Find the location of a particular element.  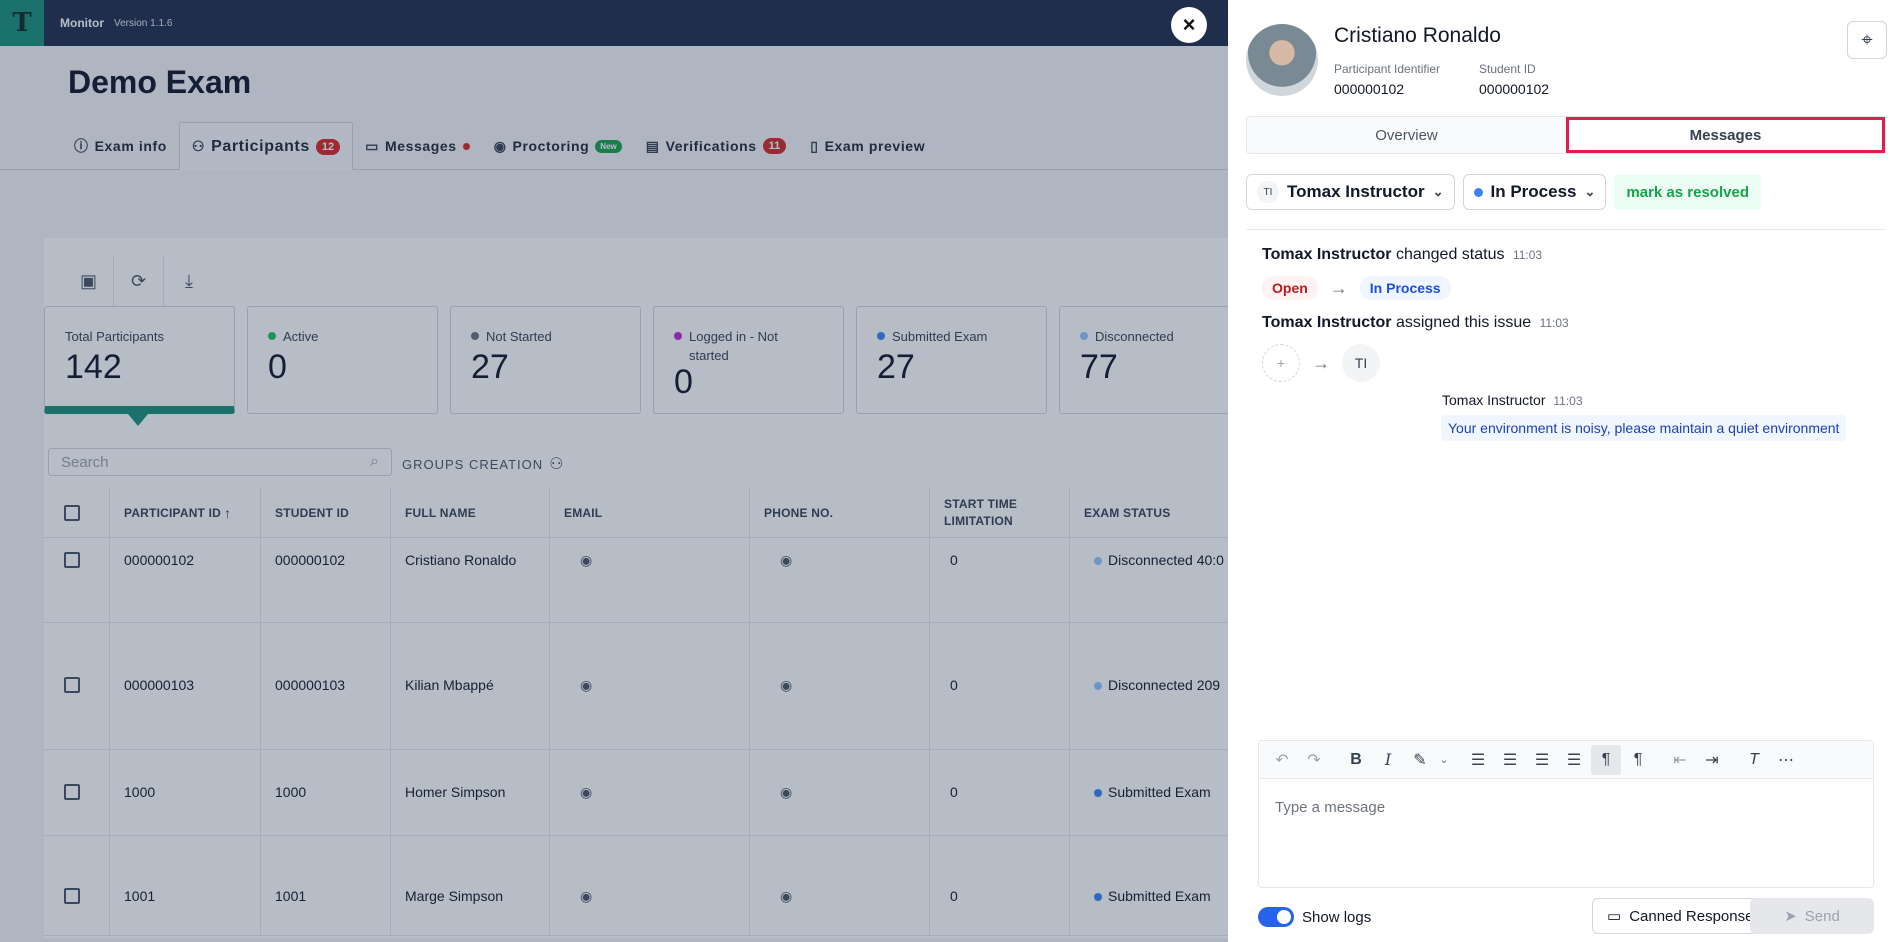

close-button: × is located at coordinates (1189, 25).